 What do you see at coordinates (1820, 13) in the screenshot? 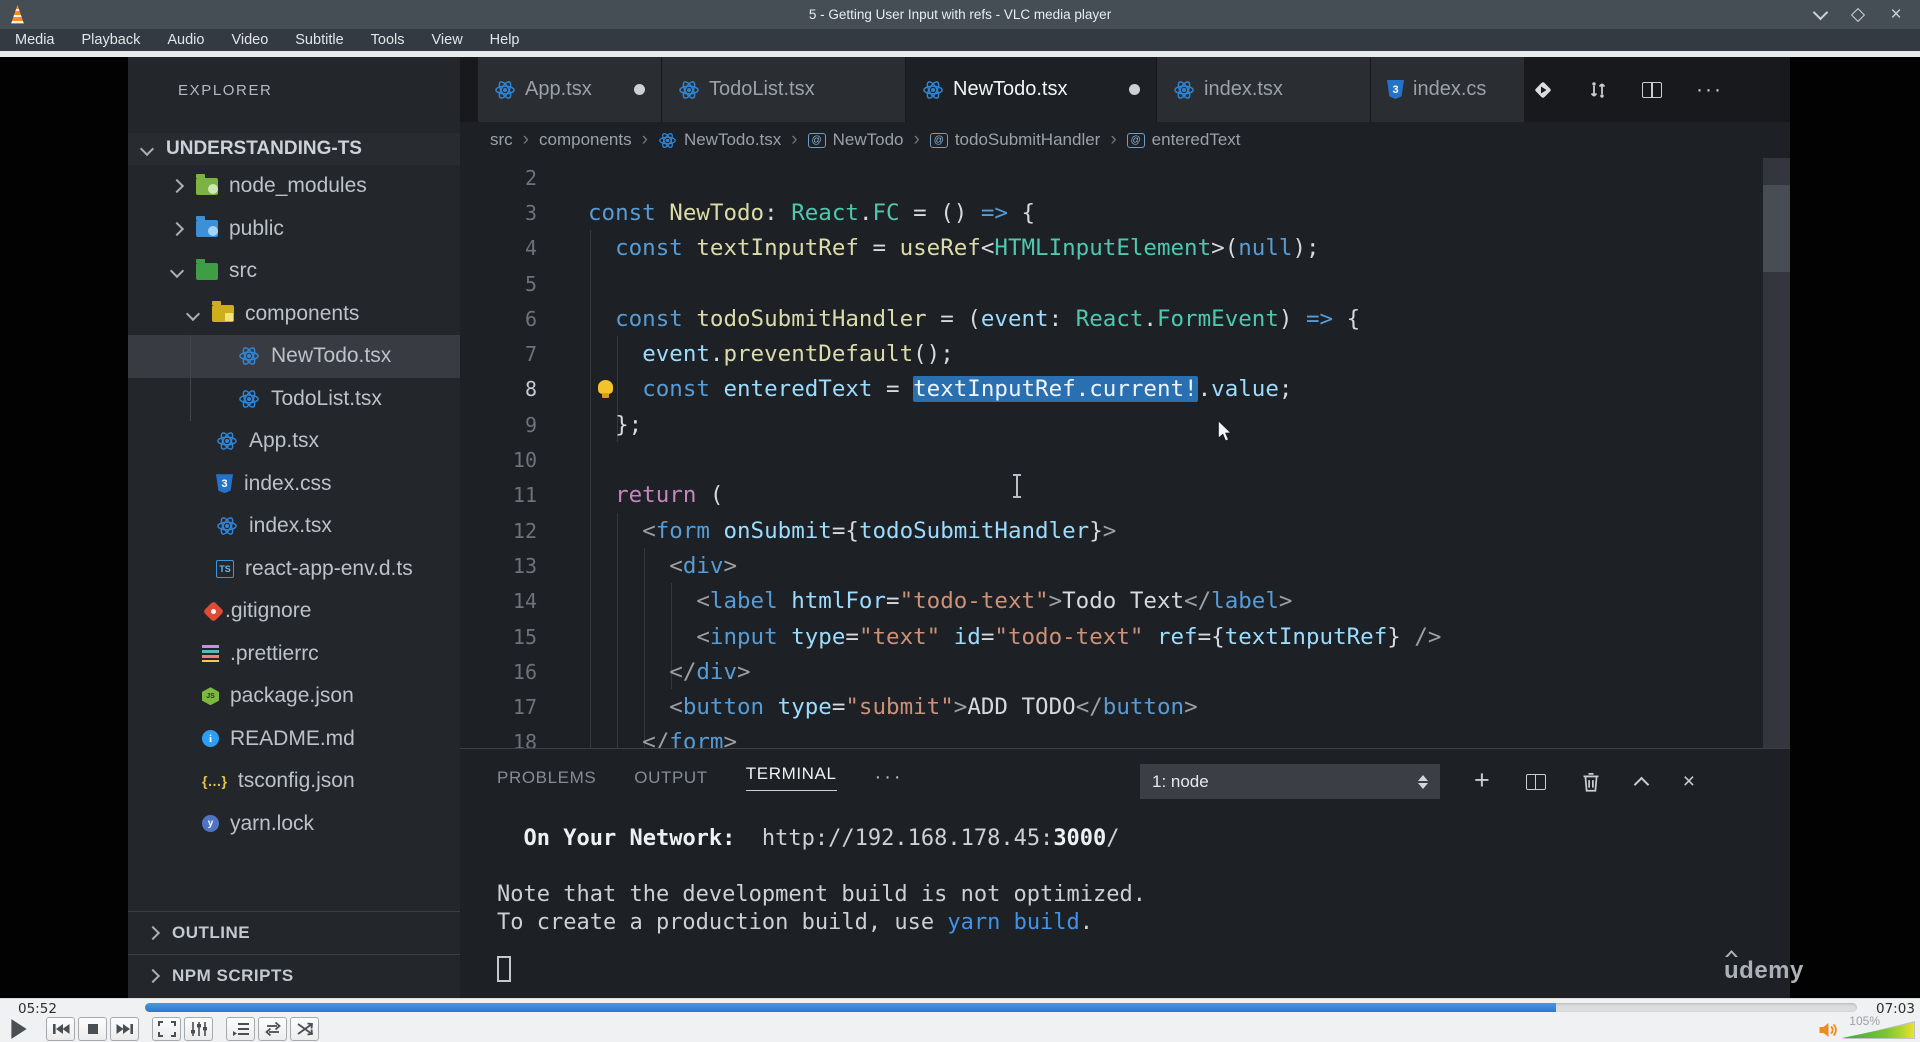
I see `minimize-button` at bounding box center [1820, 13].